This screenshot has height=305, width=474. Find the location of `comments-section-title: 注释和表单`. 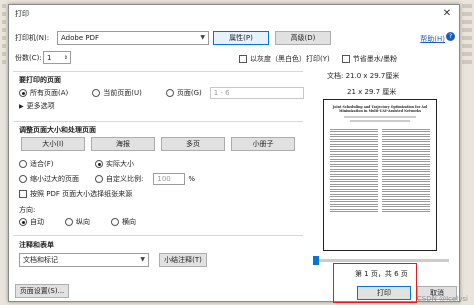

comments-section-title: 注释和表单 is located at coordinates (36, 245).